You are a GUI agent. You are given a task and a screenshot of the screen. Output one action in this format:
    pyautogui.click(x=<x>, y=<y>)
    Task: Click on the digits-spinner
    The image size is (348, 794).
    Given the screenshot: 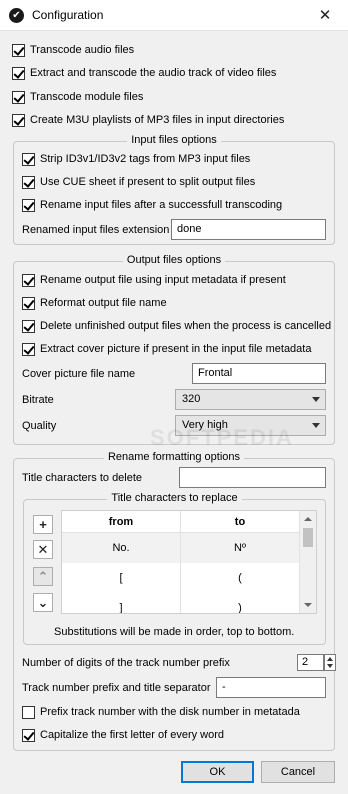 What is the action you would take?
    pyautogui.click(x=330, y=662)
    